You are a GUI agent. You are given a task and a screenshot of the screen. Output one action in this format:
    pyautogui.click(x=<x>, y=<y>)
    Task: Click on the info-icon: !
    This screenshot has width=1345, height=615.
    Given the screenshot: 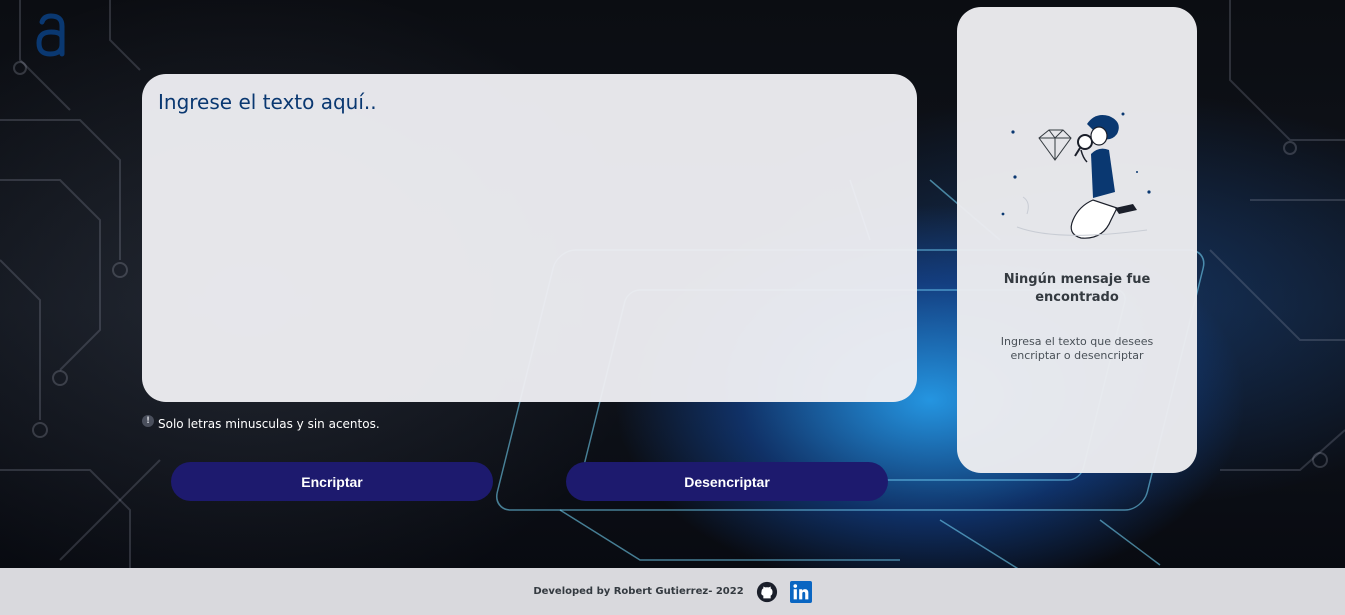 What is the action you would take?
    pyautogui.click(x=148, y=421)
    